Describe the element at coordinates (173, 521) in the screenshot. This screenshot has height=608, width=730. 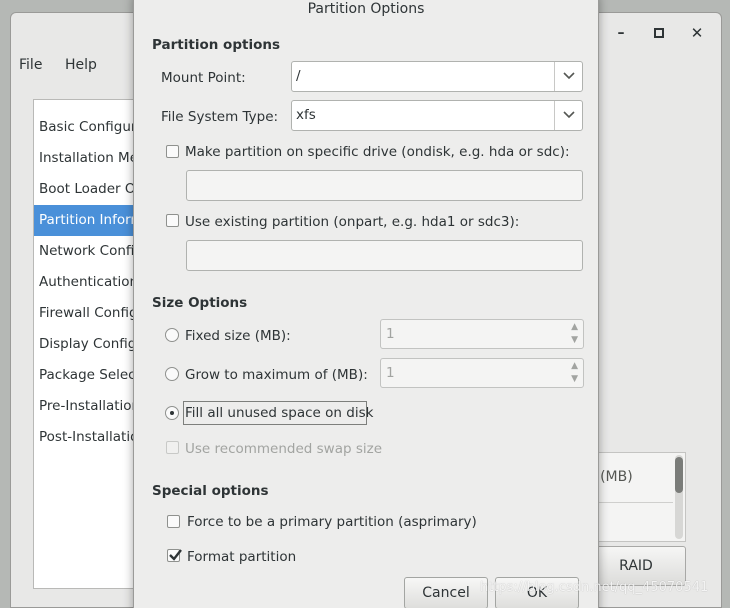
I see `asprimary-checkbox` at that location.